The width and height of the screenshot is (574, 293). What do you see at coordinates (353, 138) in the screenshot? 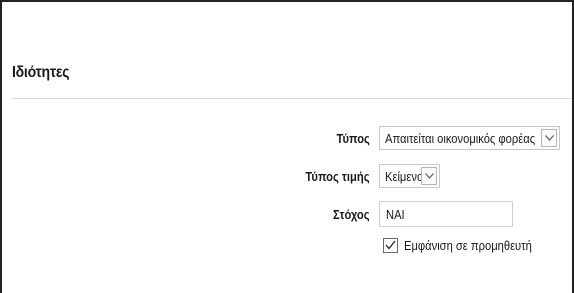
I see `type-label: Τύπος` at bounding box center [353, 138].